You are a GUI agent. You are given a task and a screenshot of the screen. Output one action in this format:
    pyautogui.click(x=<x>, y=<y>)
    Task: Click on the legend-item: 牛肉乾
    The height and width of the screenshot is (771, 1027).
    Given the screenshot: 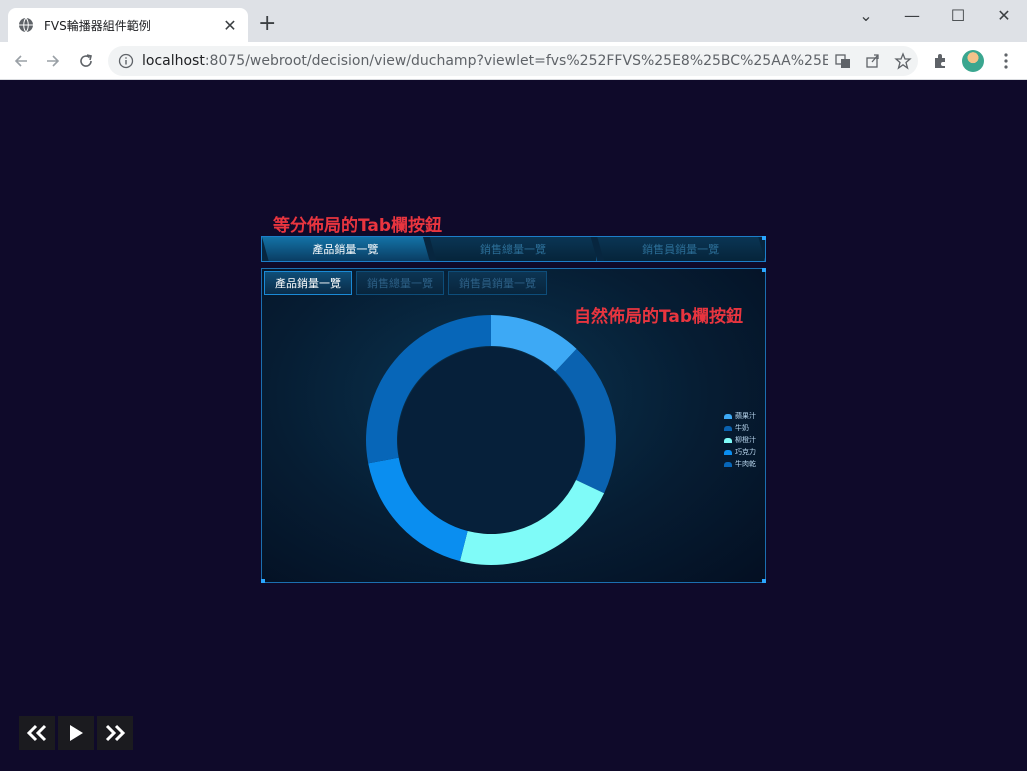 What is the action you would take?
    pyautogui.click(x=740, y=464)
    